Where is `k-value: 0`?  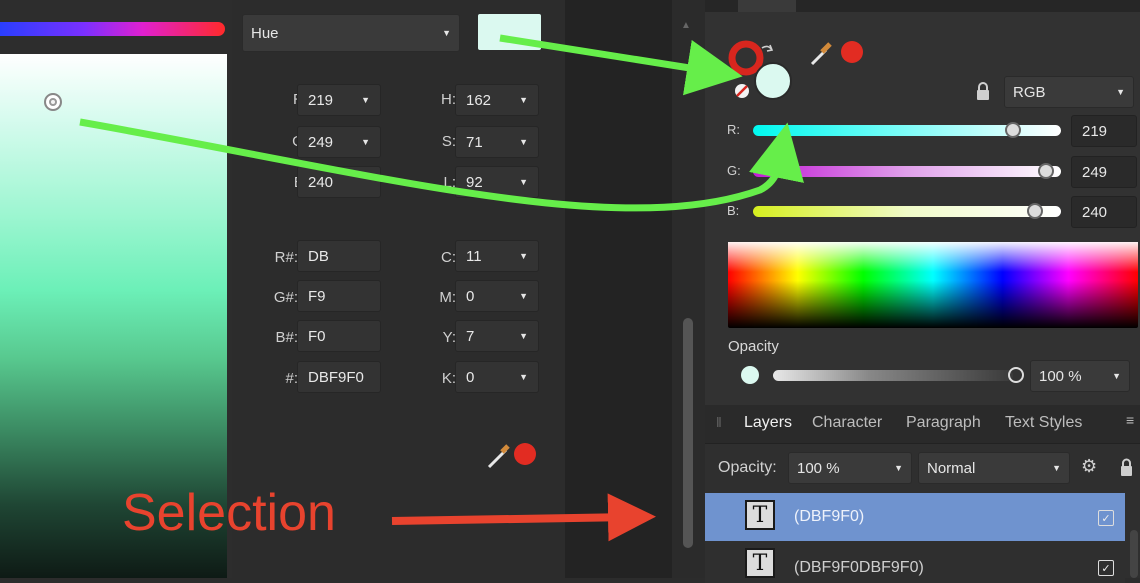 k-value: 0 is located at coordinates (470, 377).